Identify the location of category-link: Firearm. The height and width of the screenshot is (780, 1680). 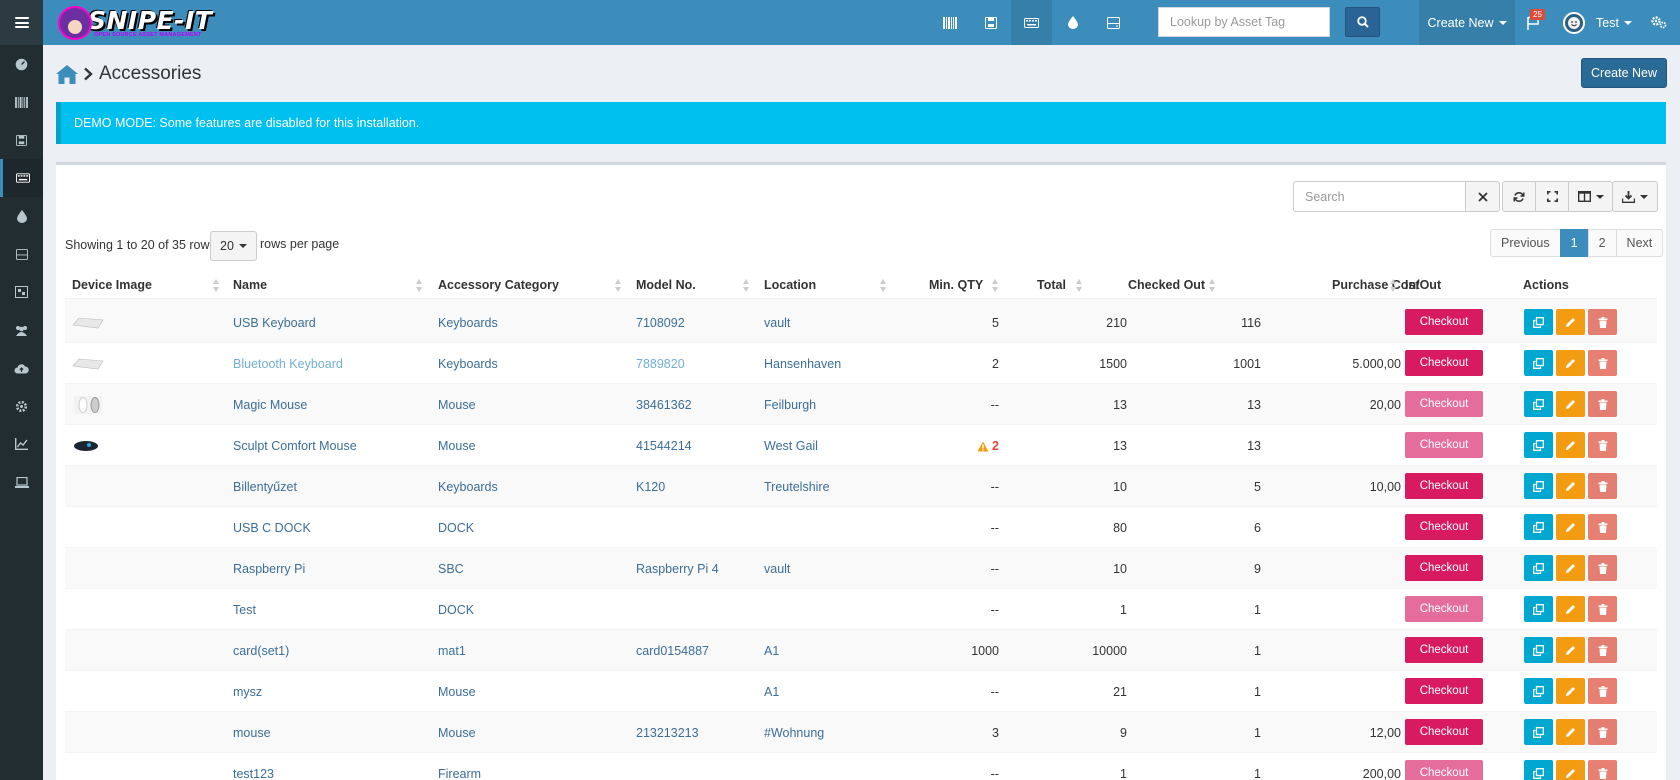
(459, 773).